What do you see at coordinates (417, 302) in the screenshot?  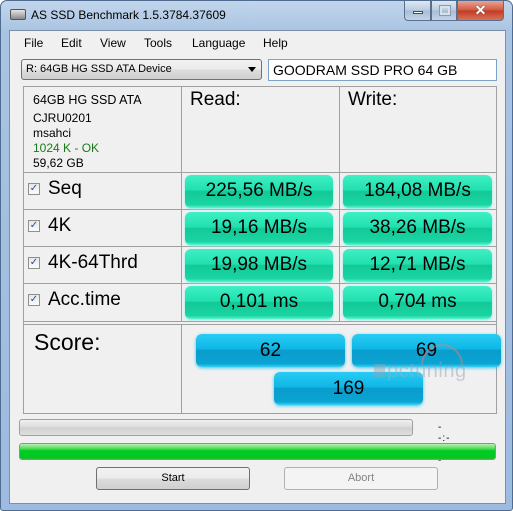 I see `acc-time-write-value: 0,704 ms` at bounding box center [417, 302].